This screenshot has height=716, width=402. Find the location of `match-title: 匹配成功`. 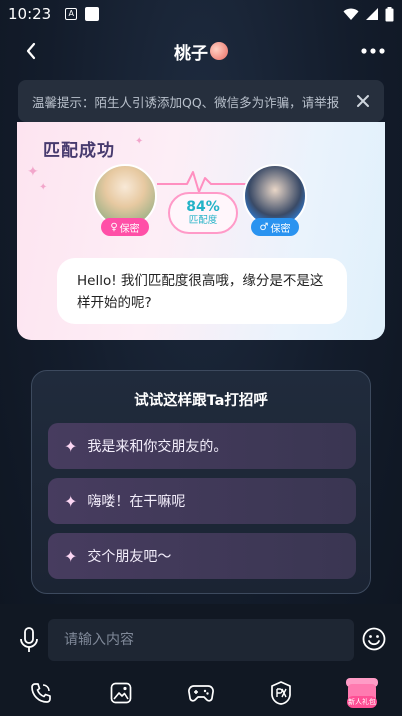

match-title: 匹配成功 is located at coordinates (79, 151).